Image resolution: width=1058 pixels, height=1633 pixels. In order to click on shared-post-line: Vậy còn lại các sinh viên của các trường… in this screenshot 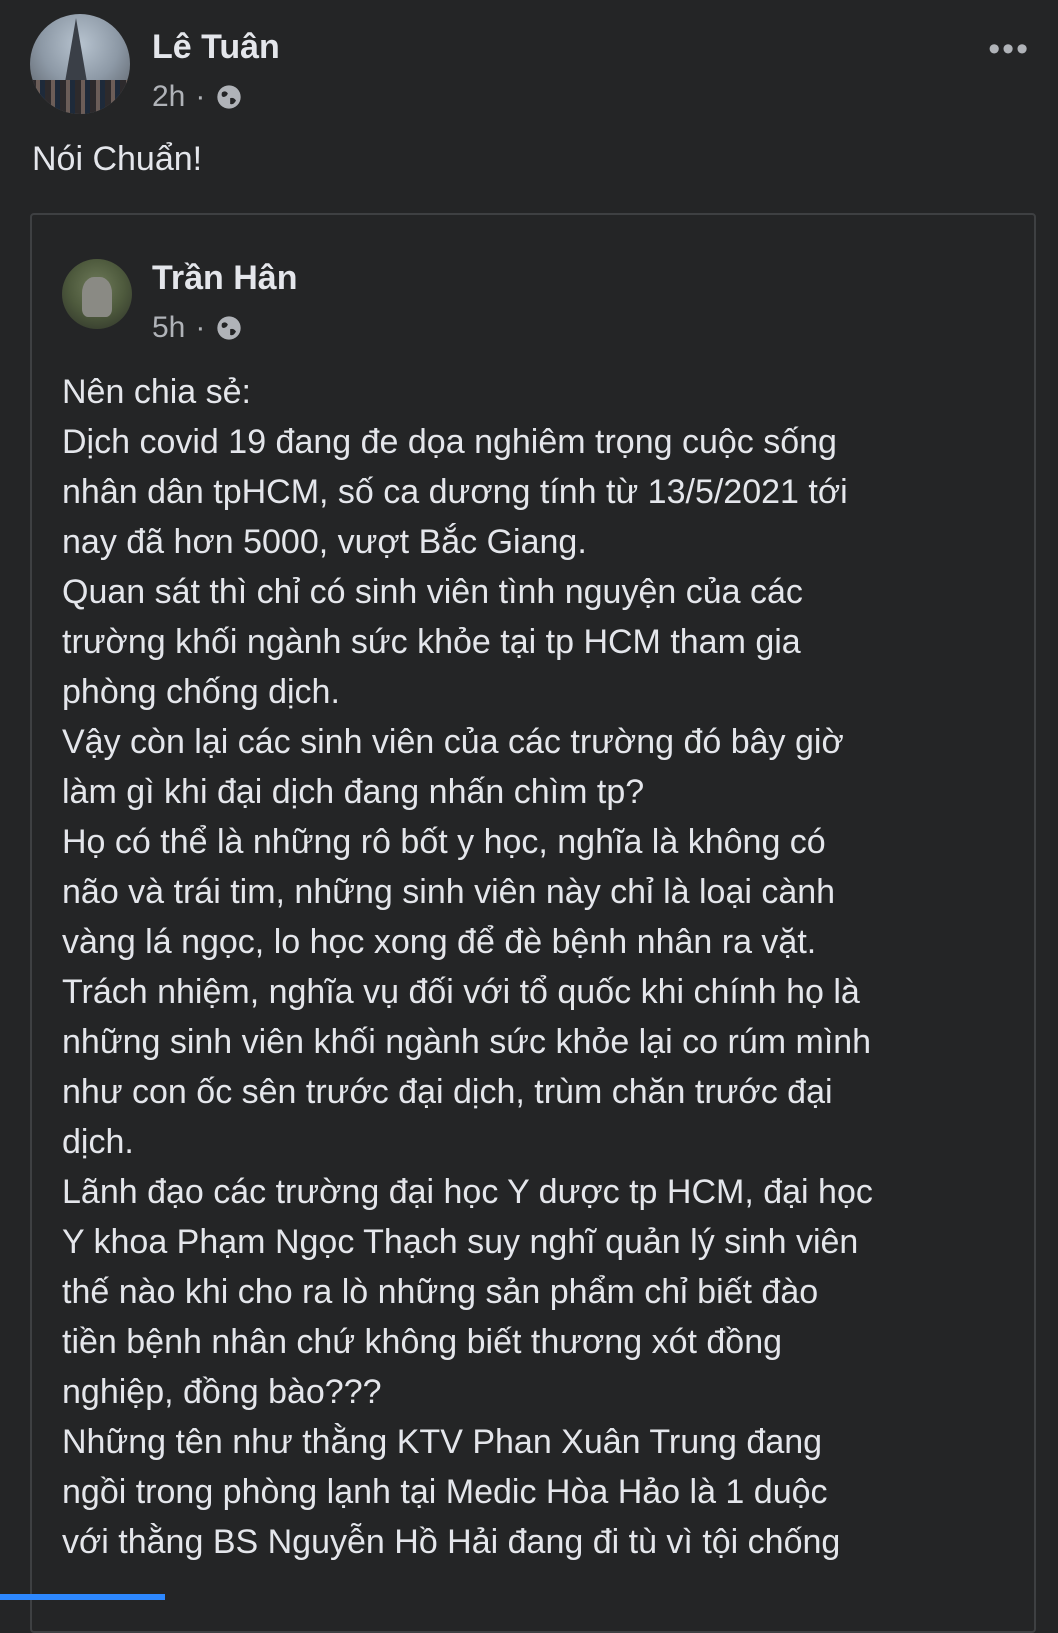, I will do `click(453, 742)`.